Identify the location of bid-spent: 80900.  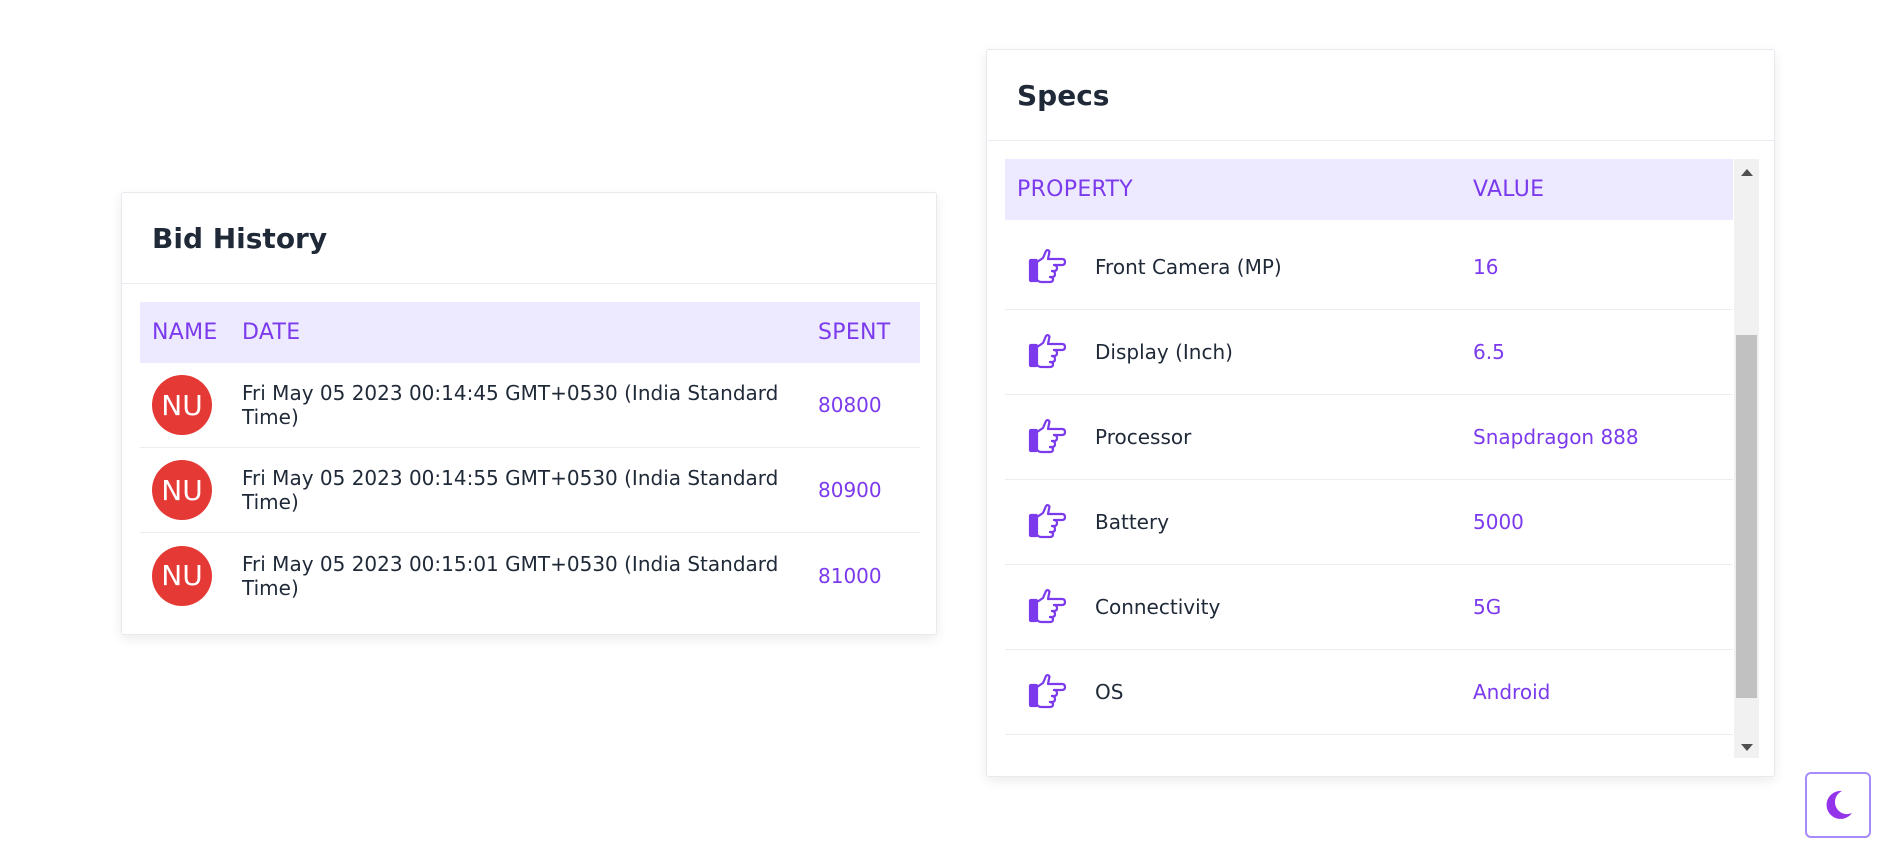
(850, 490).